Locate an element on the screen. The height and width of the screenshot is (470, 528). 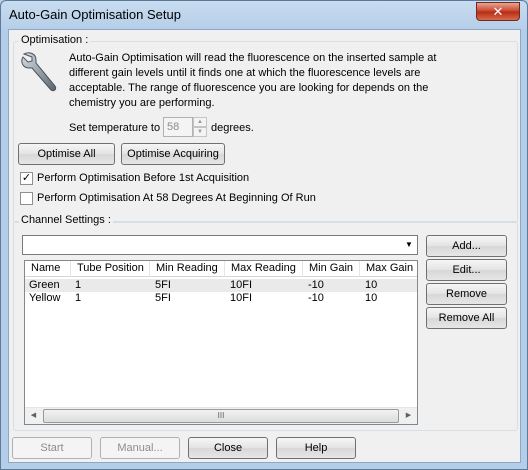
at-degrees-beginning-checkbox is located at coordinates (26, 198).